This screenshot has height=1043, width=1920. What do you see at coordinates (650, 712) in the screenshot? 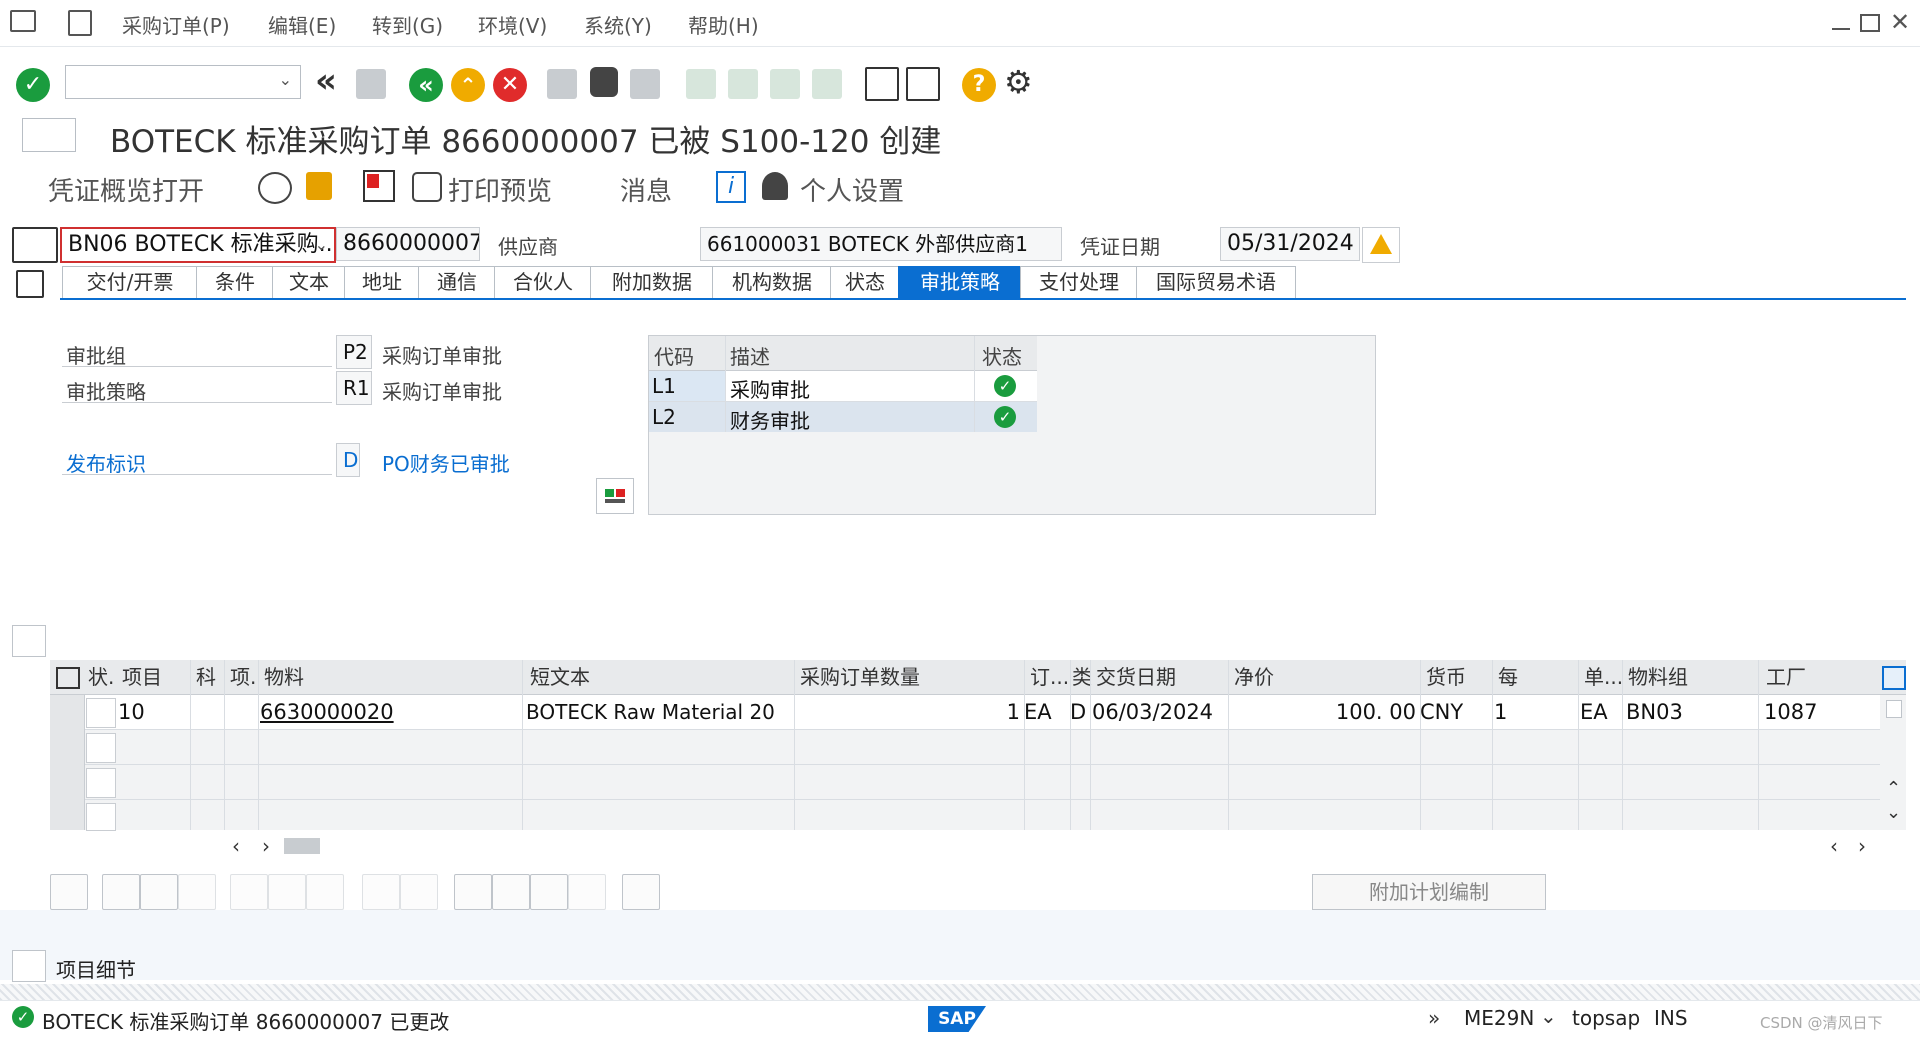
I see `cell-short-text: BOTECK Raw Material 20` at bounding box center [650, 712].